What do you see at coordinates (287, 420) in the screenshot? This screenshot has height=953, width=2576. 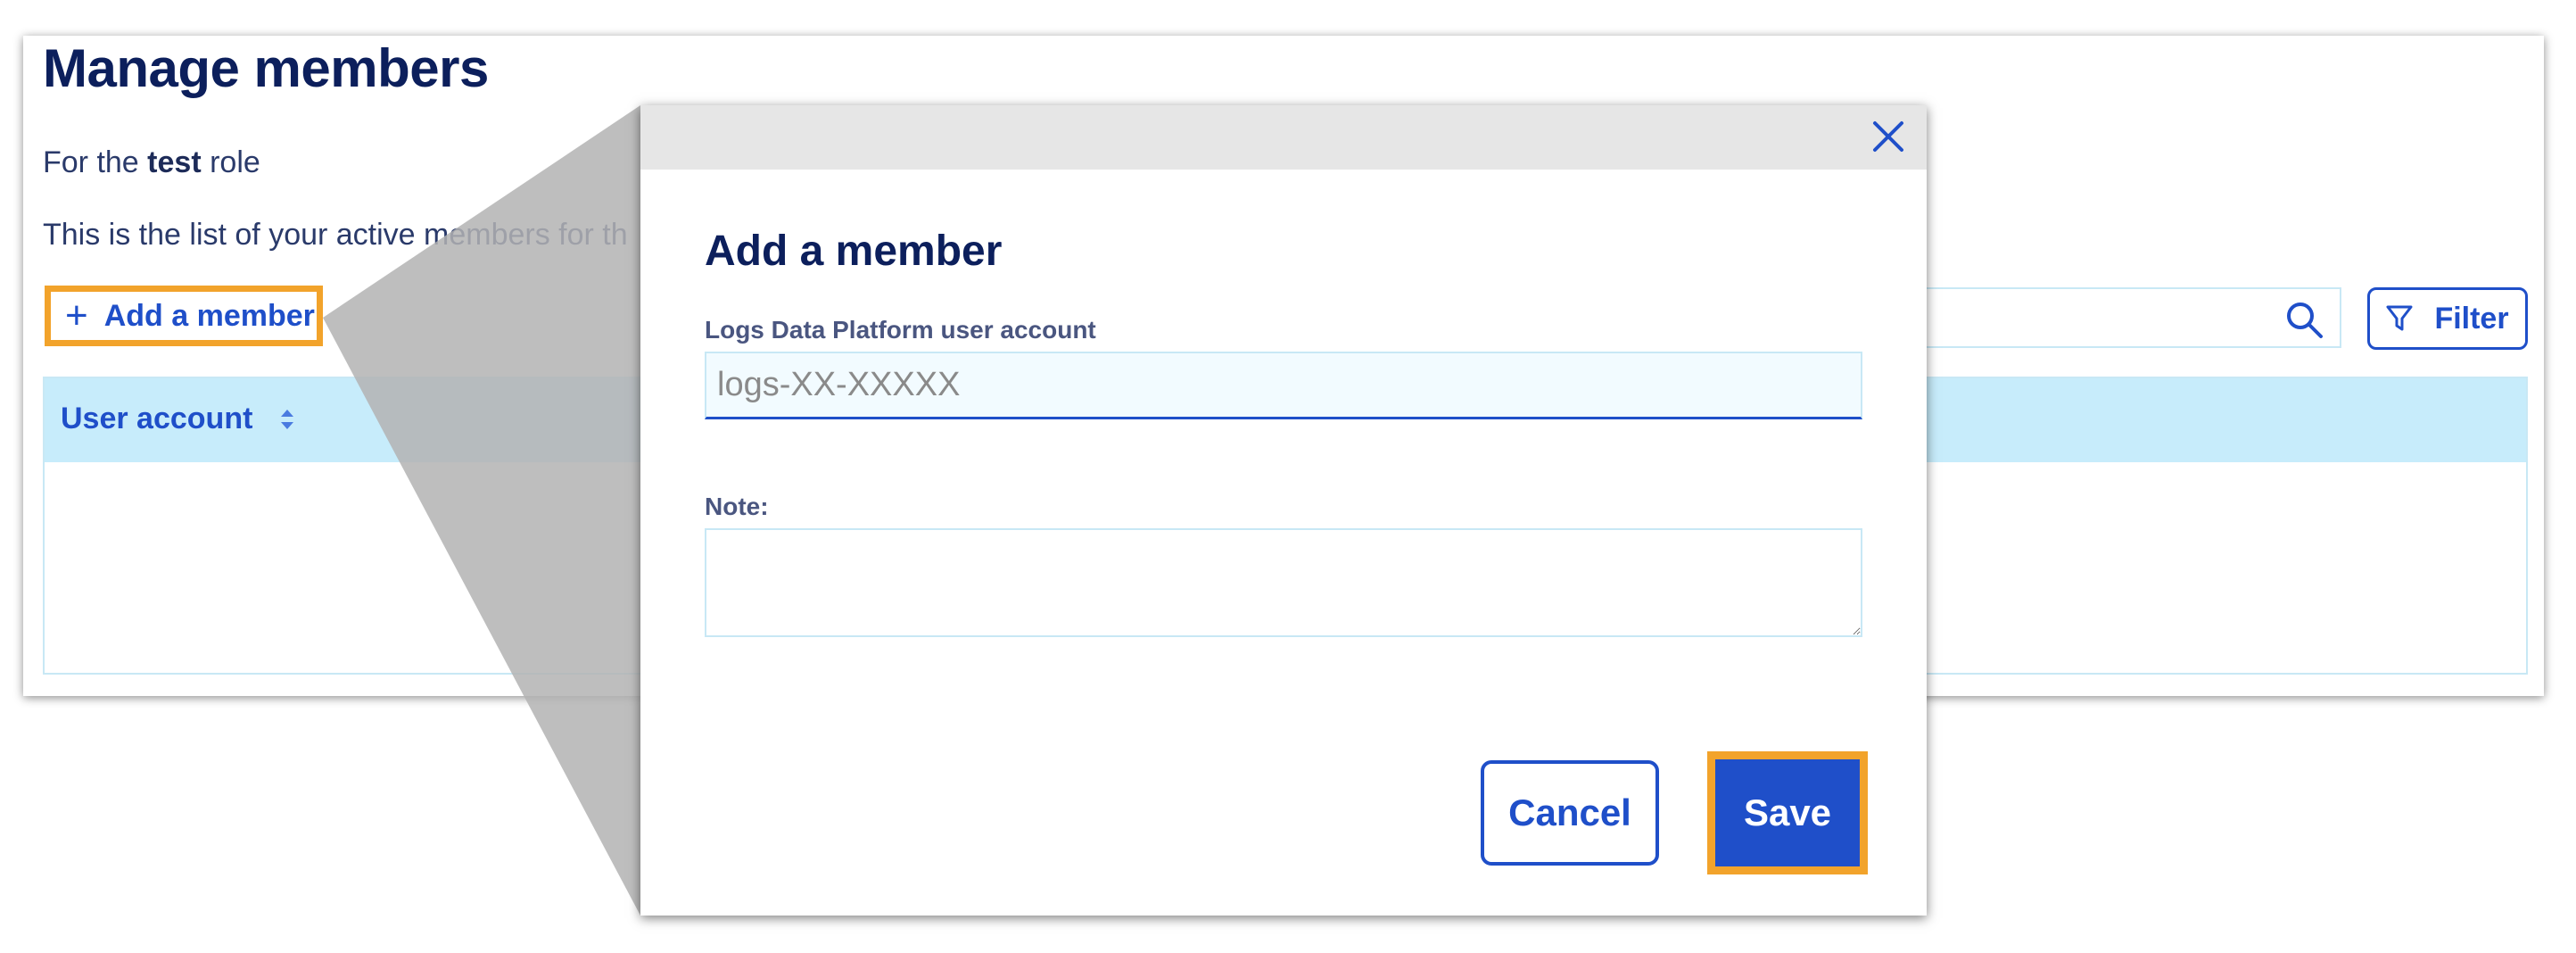 I see `sort-icon` at bounding box center [287, 420].